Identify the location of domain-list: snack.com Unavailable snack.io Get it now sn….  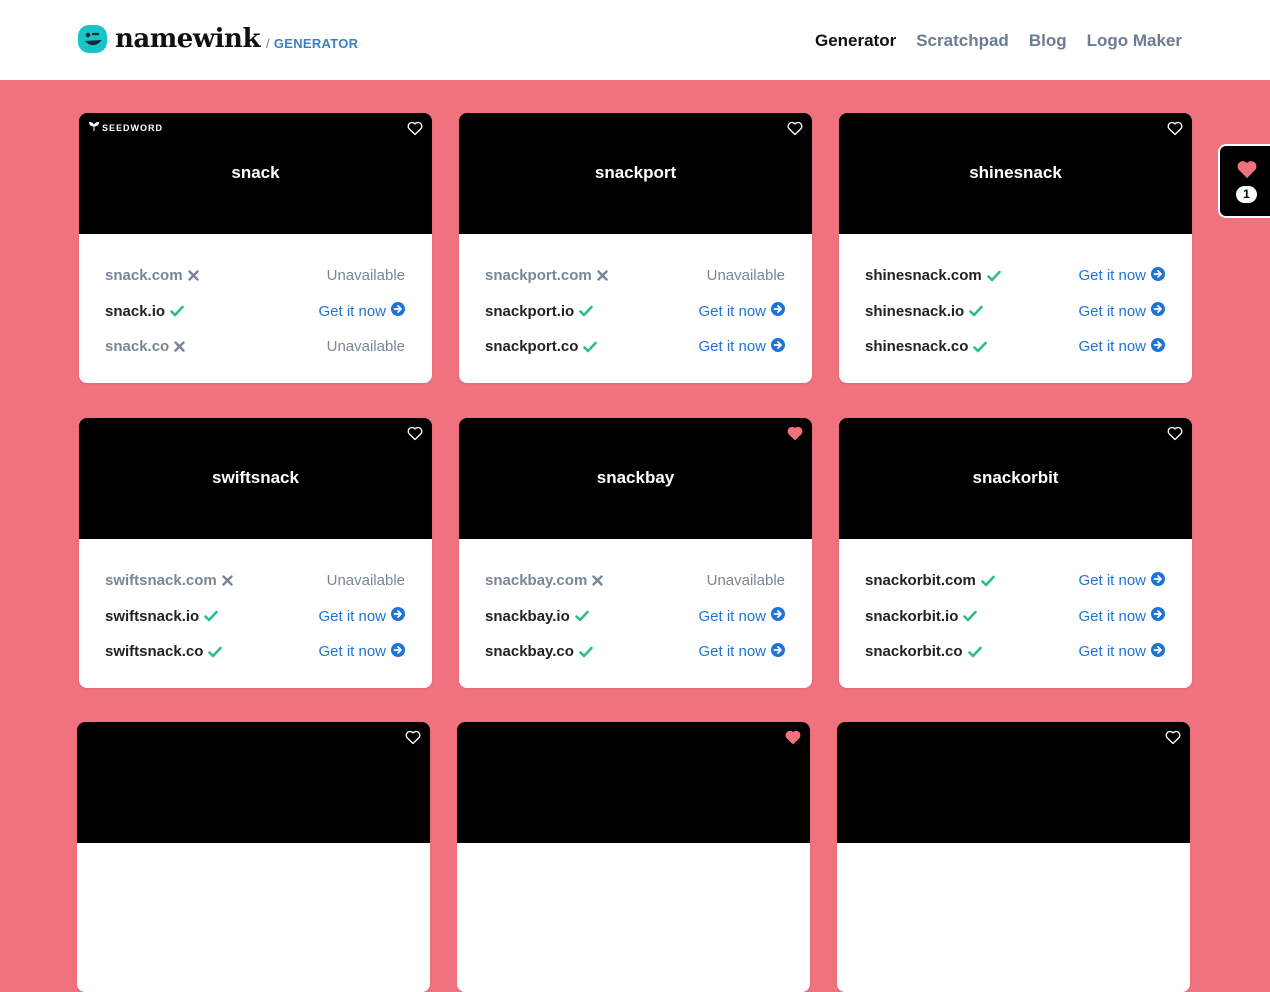
(255, 299).